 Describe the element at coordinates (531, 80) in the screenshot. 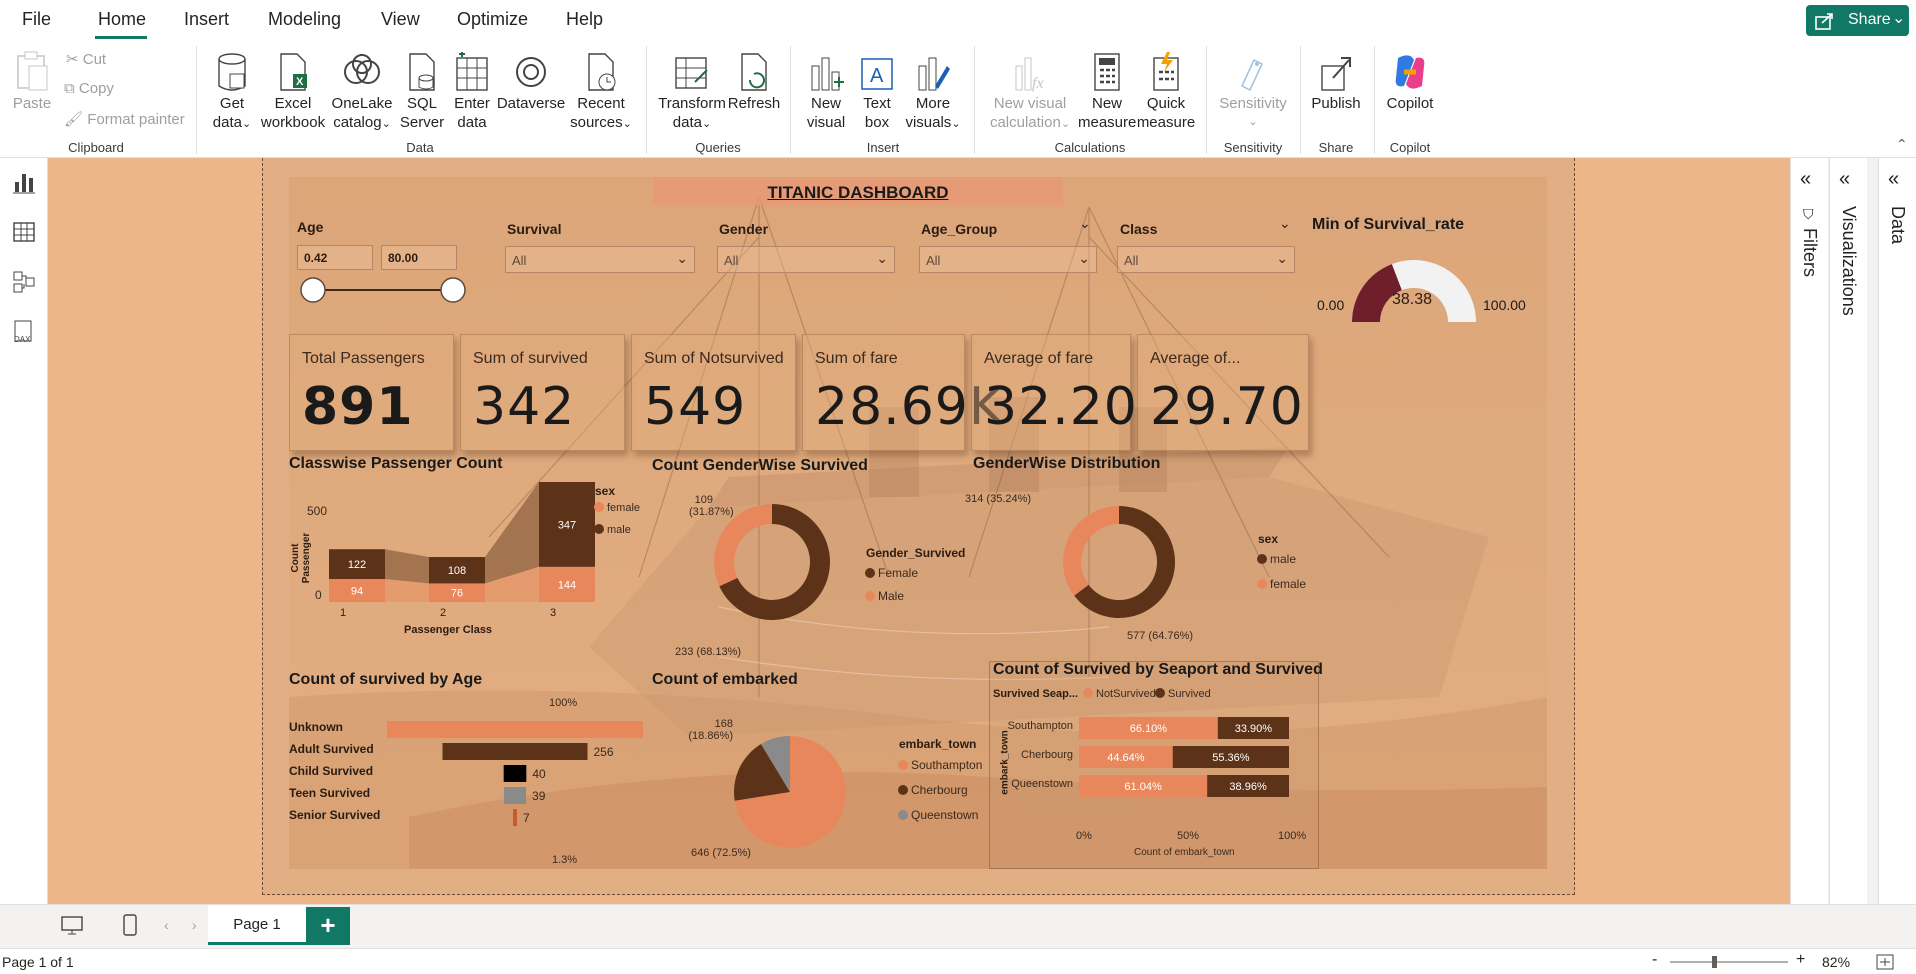

I see `dataverse-button: Dataverse` at that location.